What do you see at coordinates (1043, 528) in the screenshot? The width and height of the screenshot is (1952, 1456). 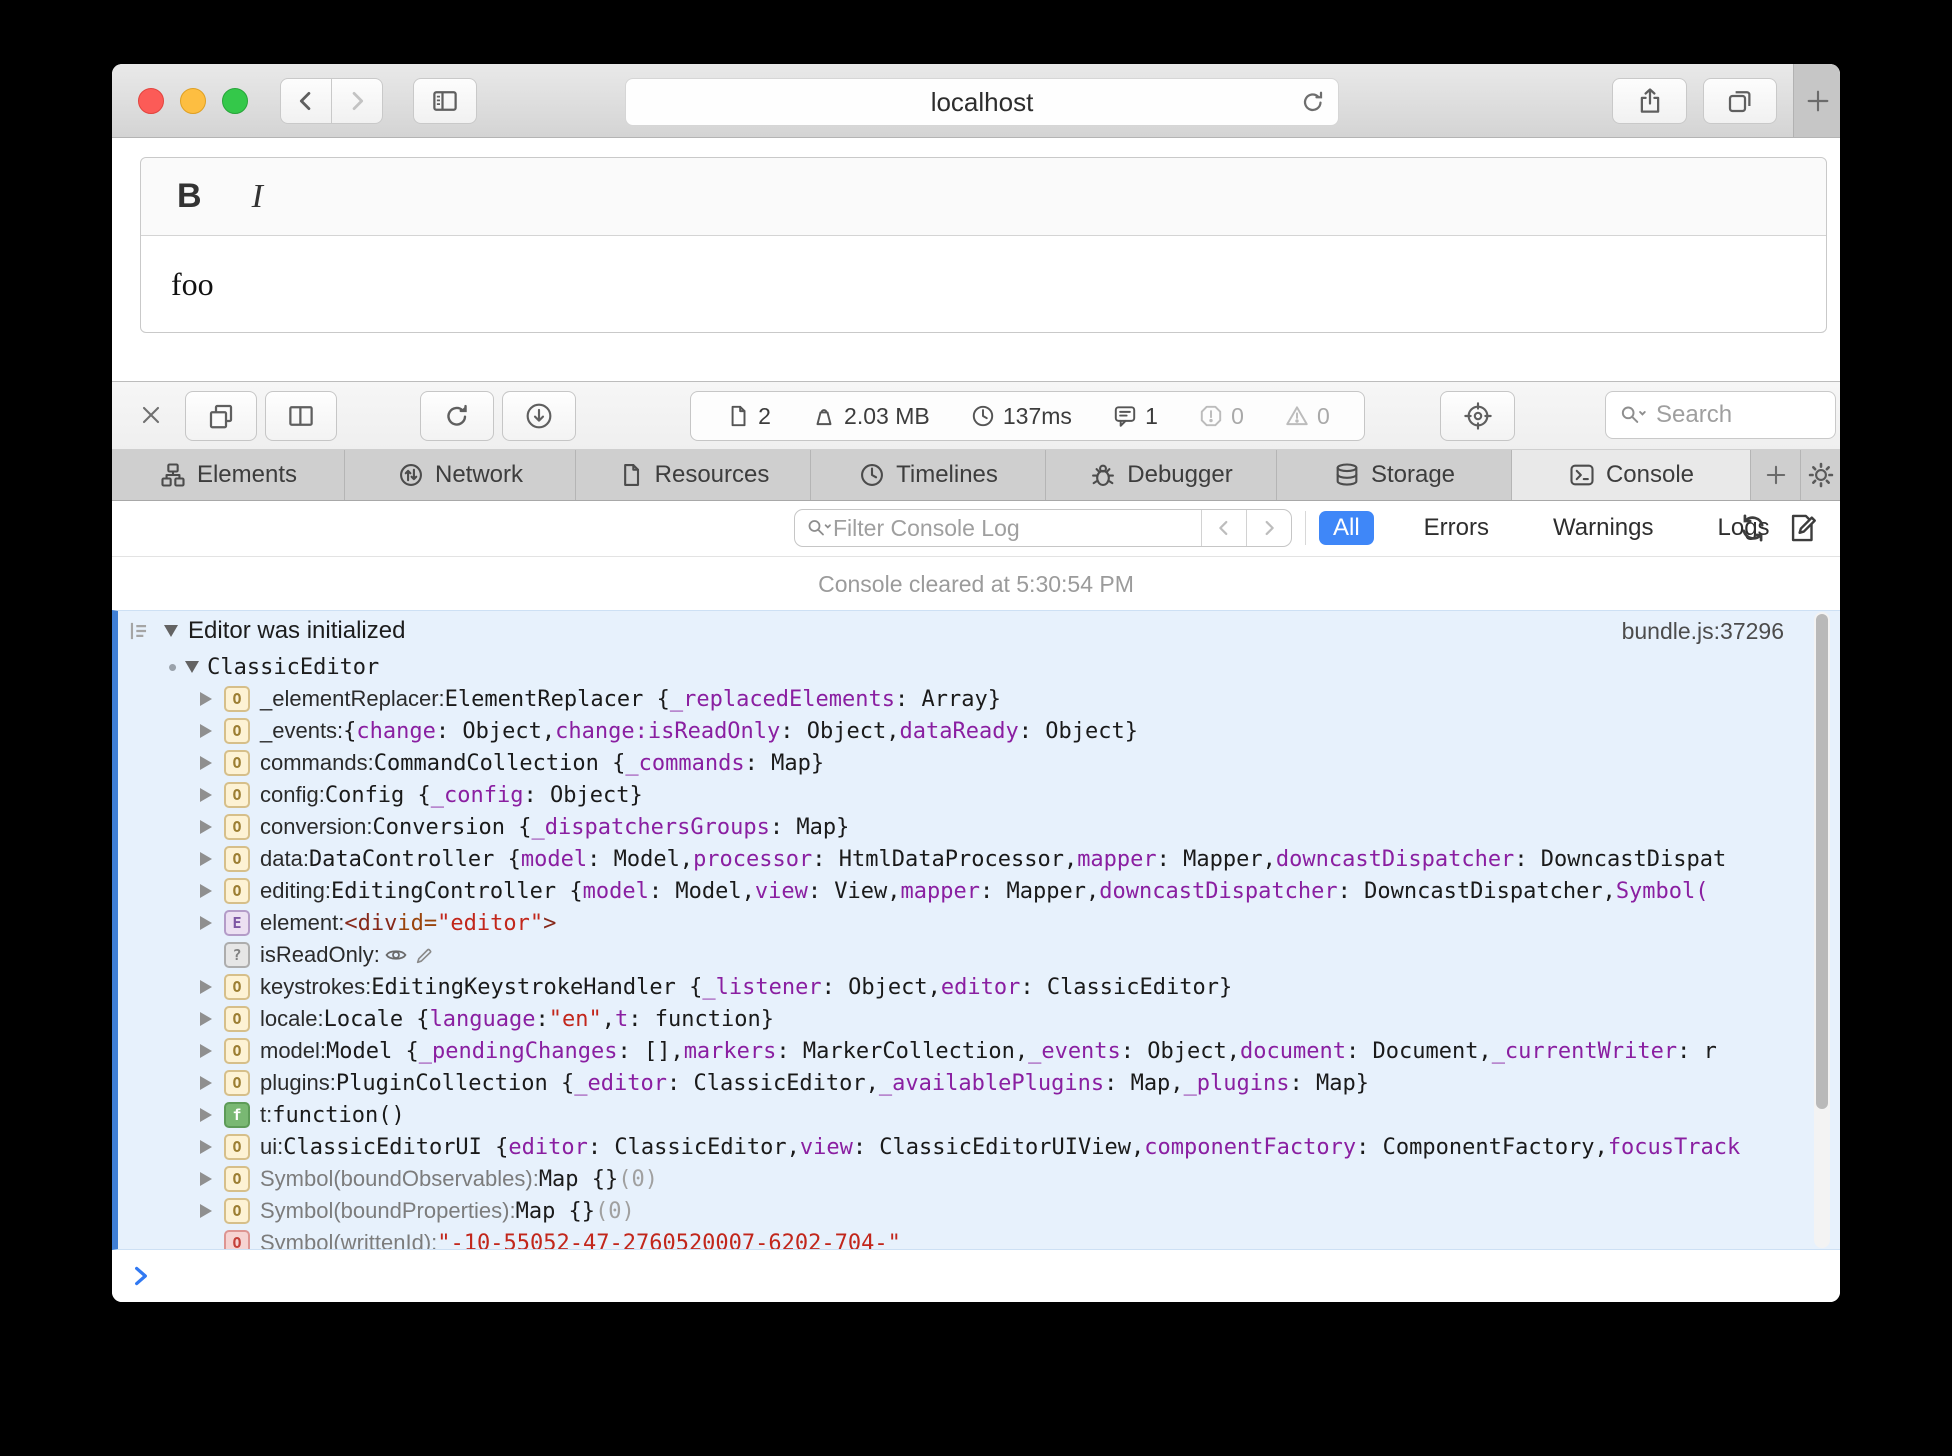 I see `filter-console-log-field: Filter Console Log` at bounding box center [1043, 528].